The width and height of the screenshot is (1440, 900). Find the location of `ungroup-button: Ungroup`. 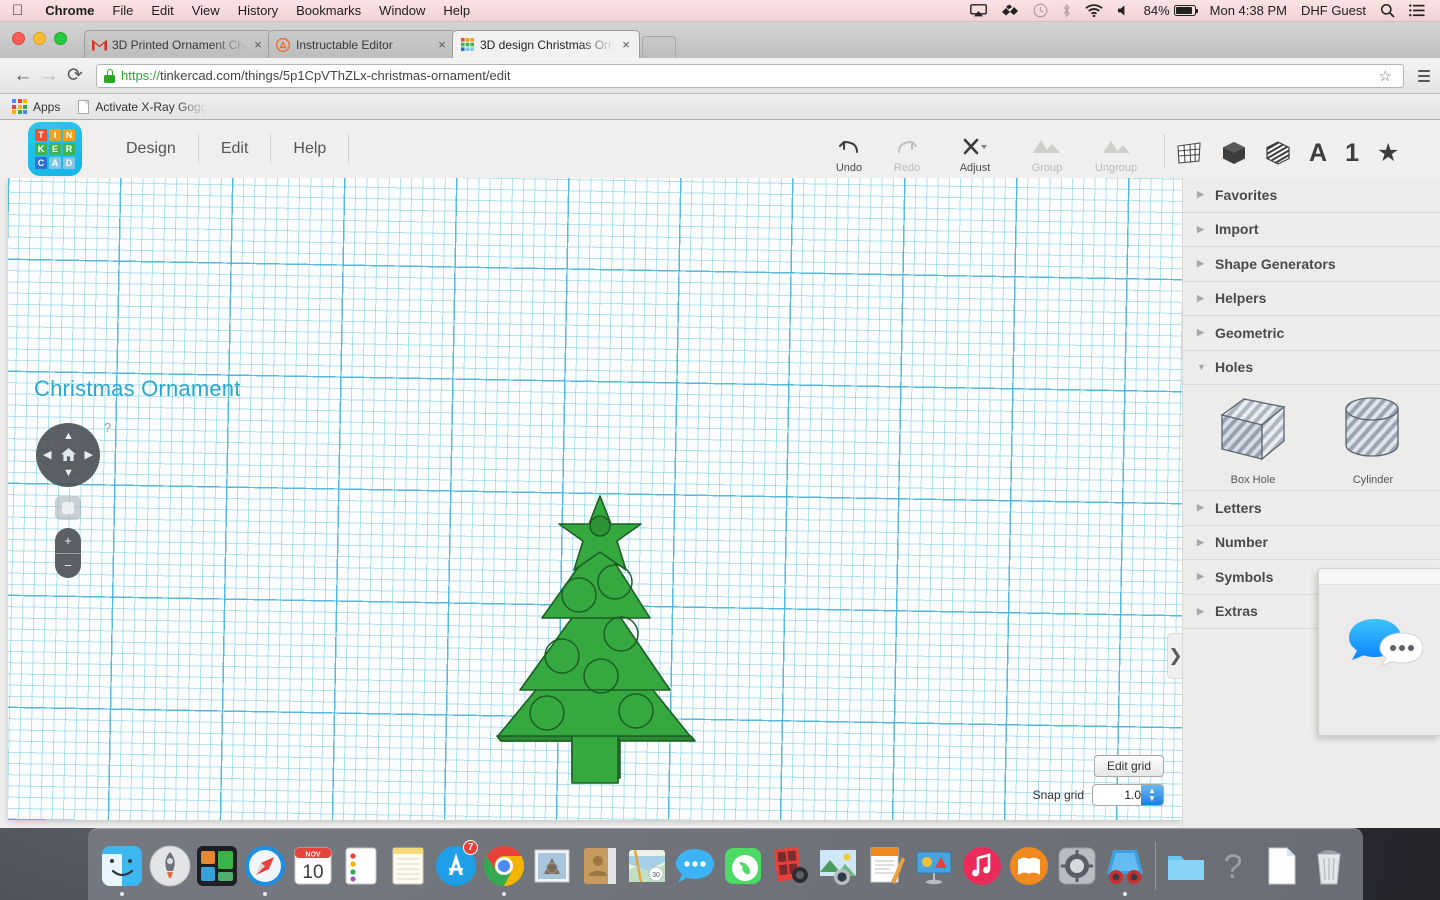

ungroup-button: Ungroup is located at coordinates (1116, 154).